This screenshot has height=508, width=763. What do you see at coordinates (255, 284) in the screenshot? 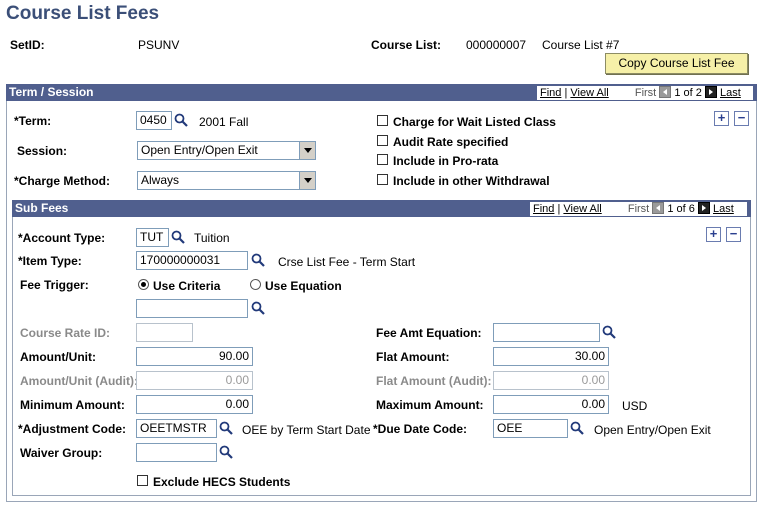
I see `use-equation-radio` at bounding box center [255, 284].